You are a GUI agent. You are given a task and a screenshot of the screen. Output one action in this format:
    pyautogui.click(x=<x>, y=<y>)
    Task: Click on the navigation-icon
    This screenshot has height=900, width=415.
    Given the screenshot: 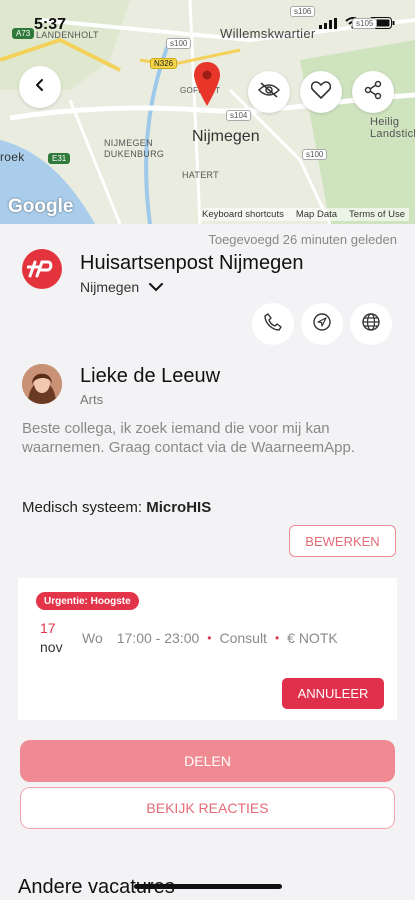 What is the action you would take?
    pyautogui.click(x=322, y=324)
    